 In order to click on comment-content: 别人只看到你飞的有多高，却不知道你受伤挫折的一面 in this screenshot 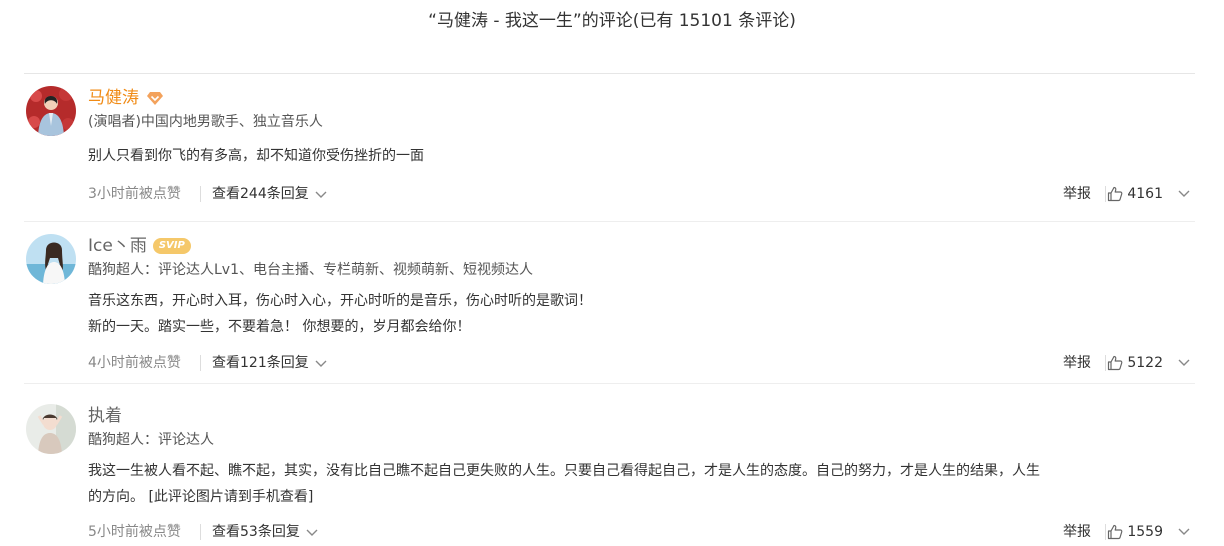, I will do `click(640, 156)`.